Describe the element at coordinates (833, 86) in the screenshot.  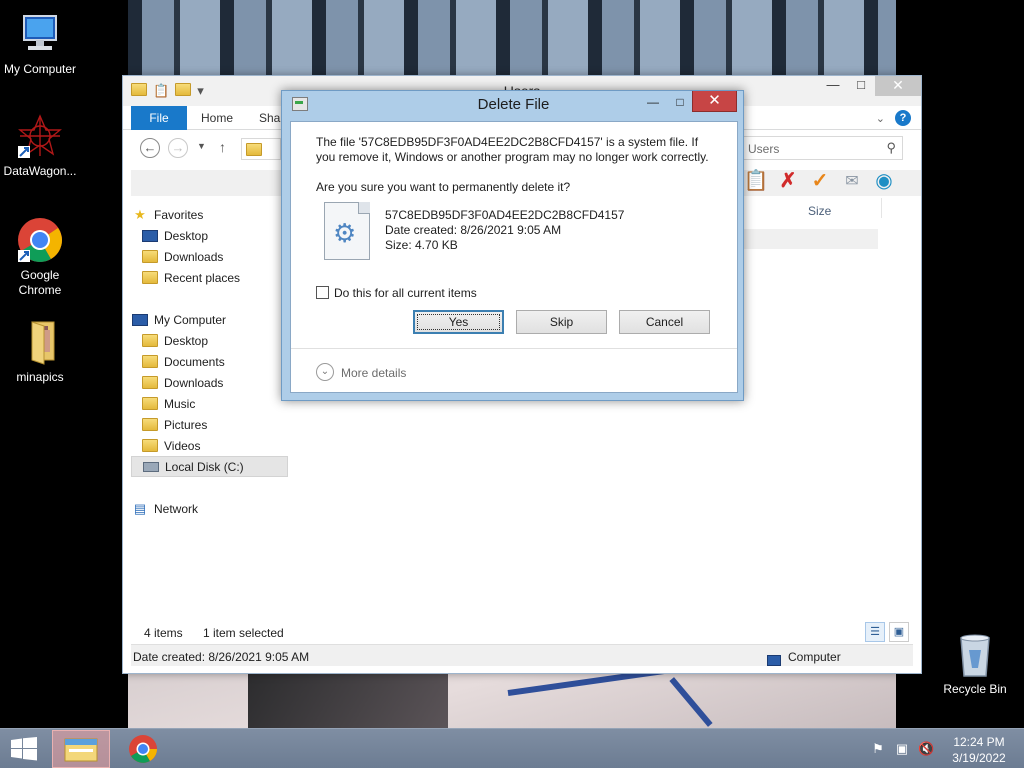
I see `minimize-button: —` at that location.